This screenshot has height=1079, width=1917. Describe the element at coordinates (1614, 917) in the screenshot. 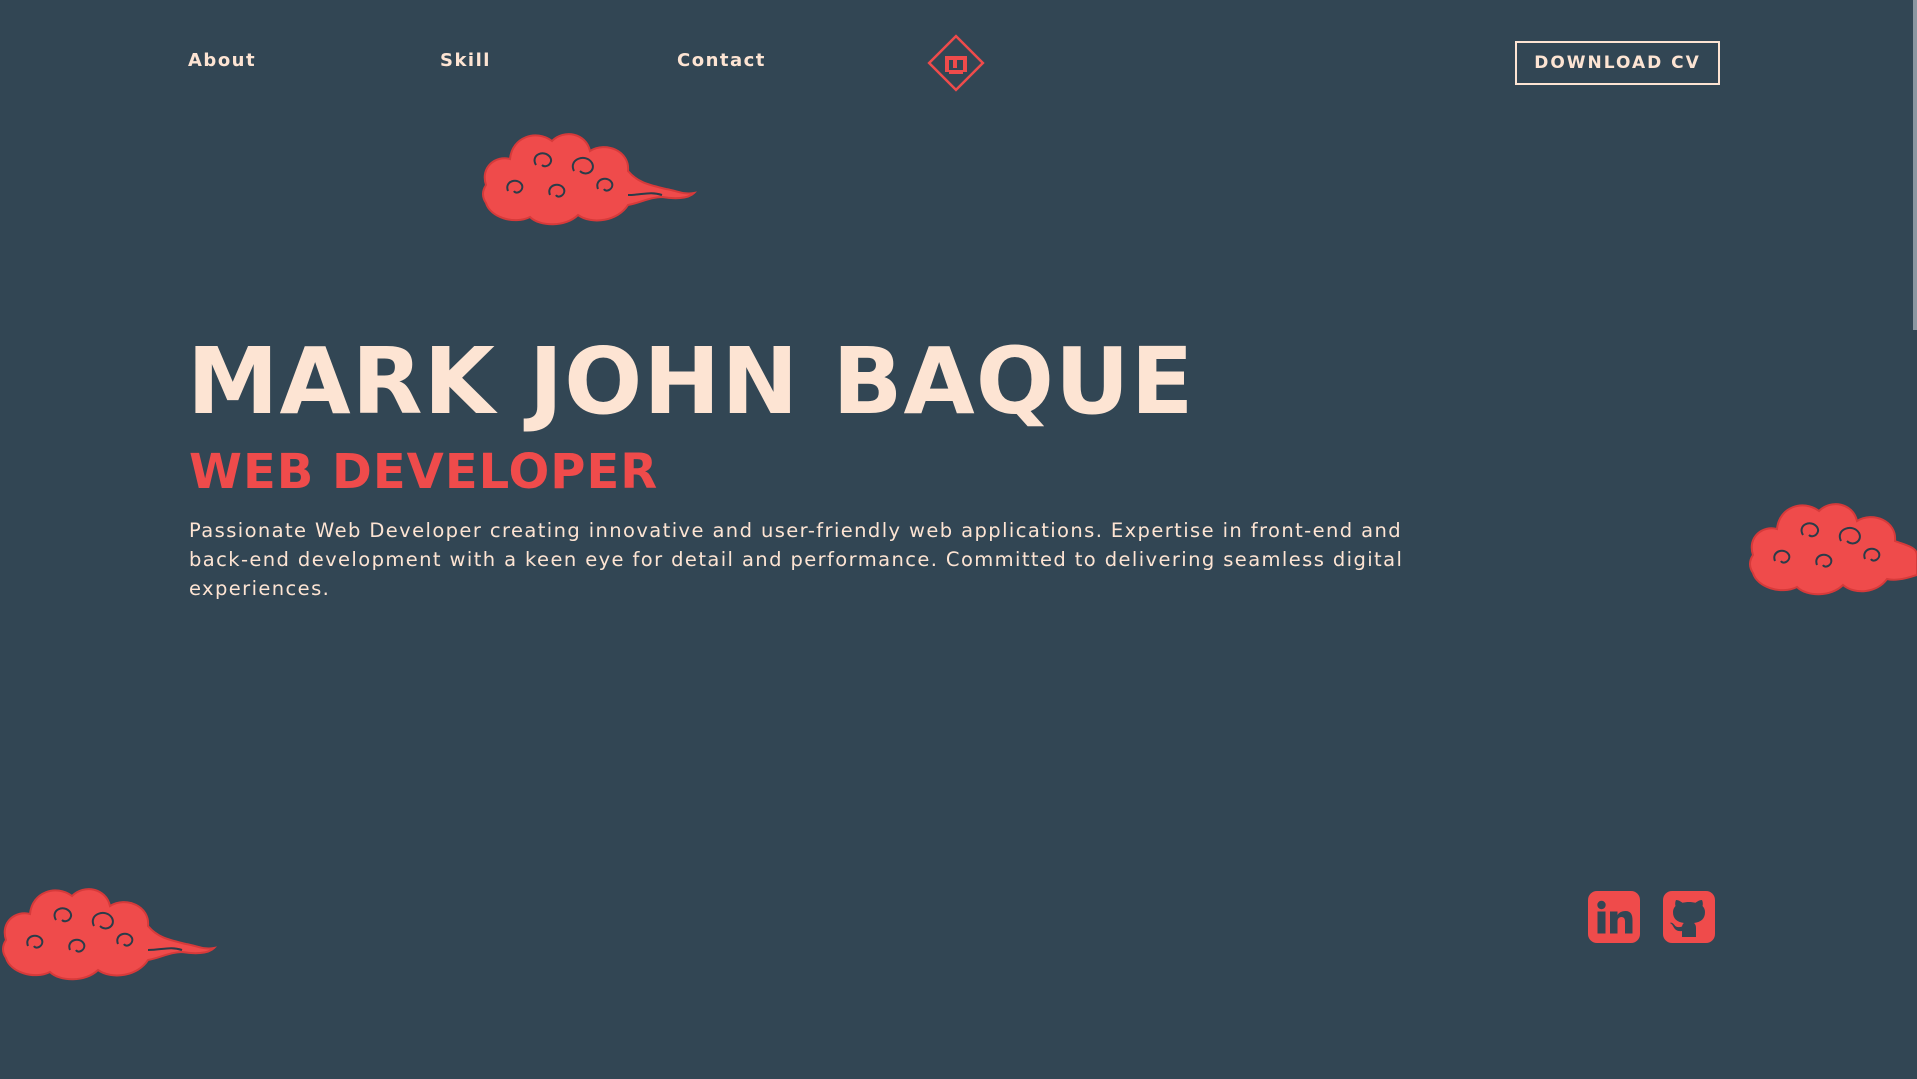

I see `linkedin-icon` at that location.